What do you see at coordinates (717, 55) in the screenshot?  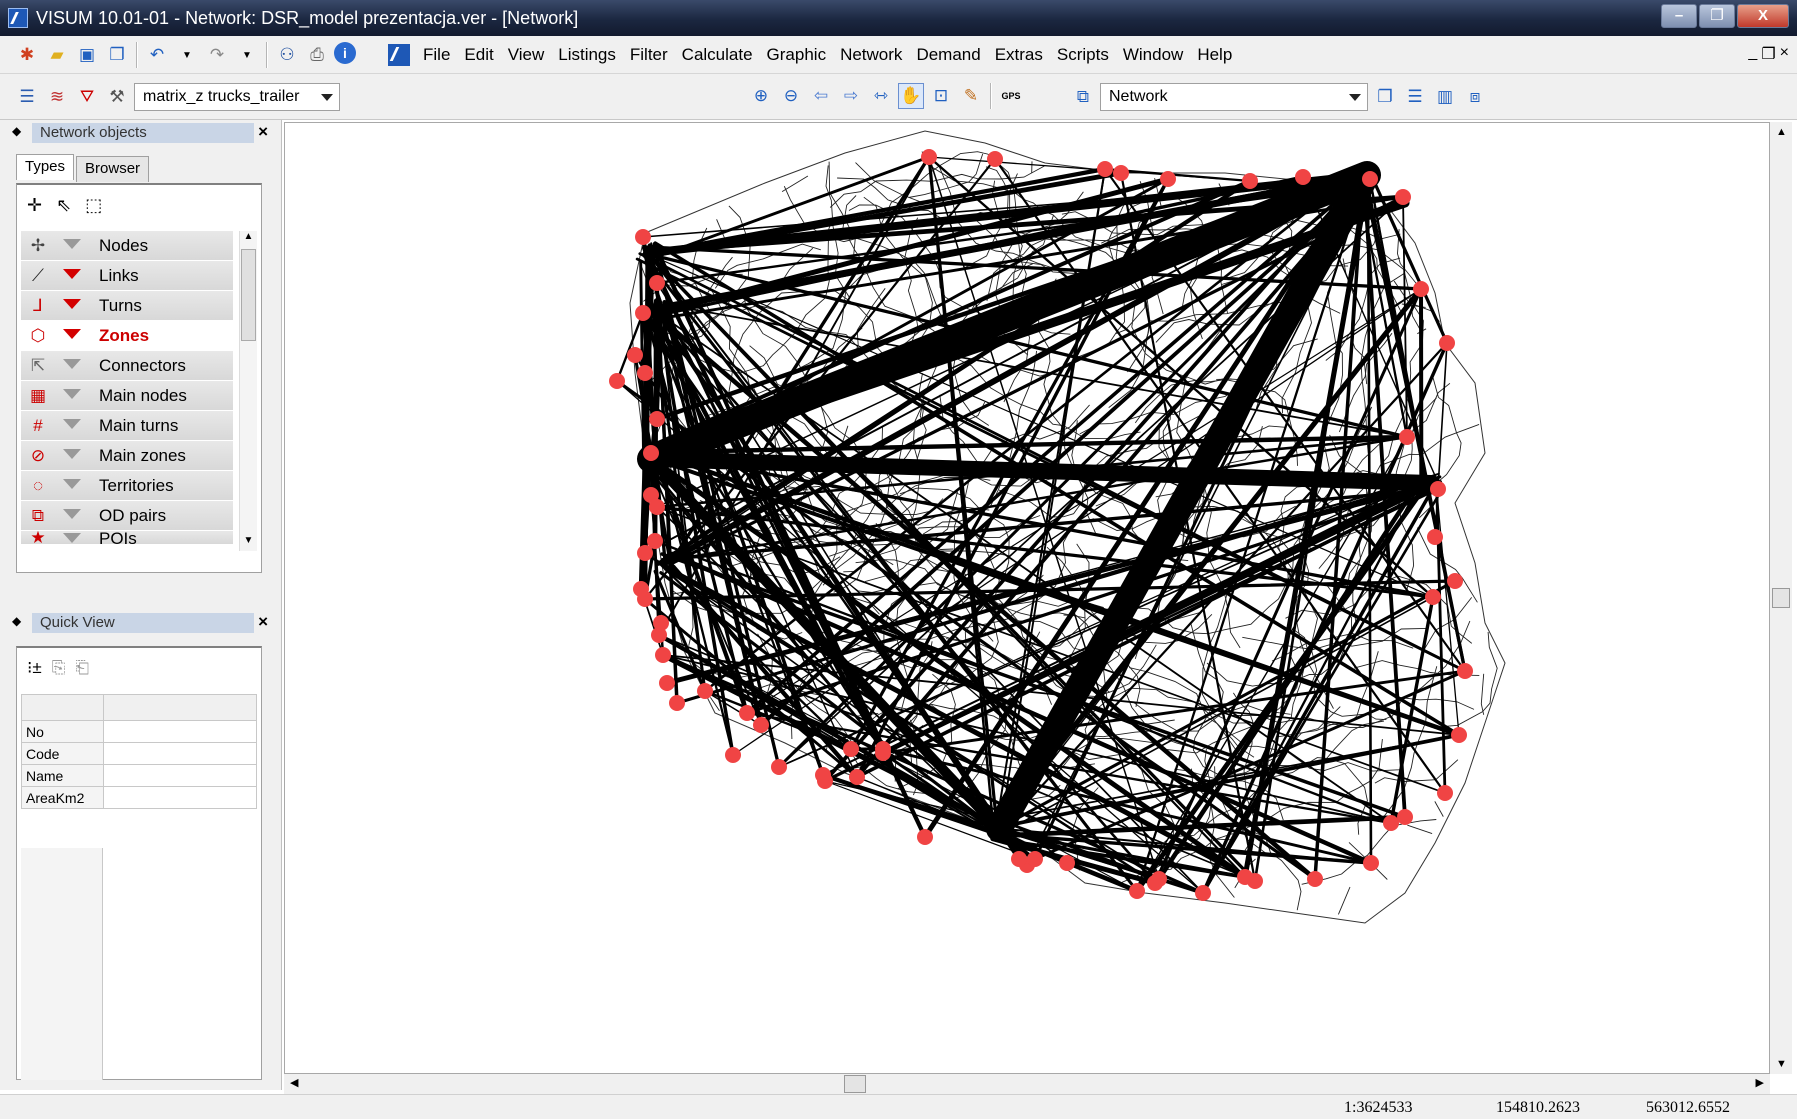 I see `menu-calculate: Calculate` at bounding box center [717, 55].